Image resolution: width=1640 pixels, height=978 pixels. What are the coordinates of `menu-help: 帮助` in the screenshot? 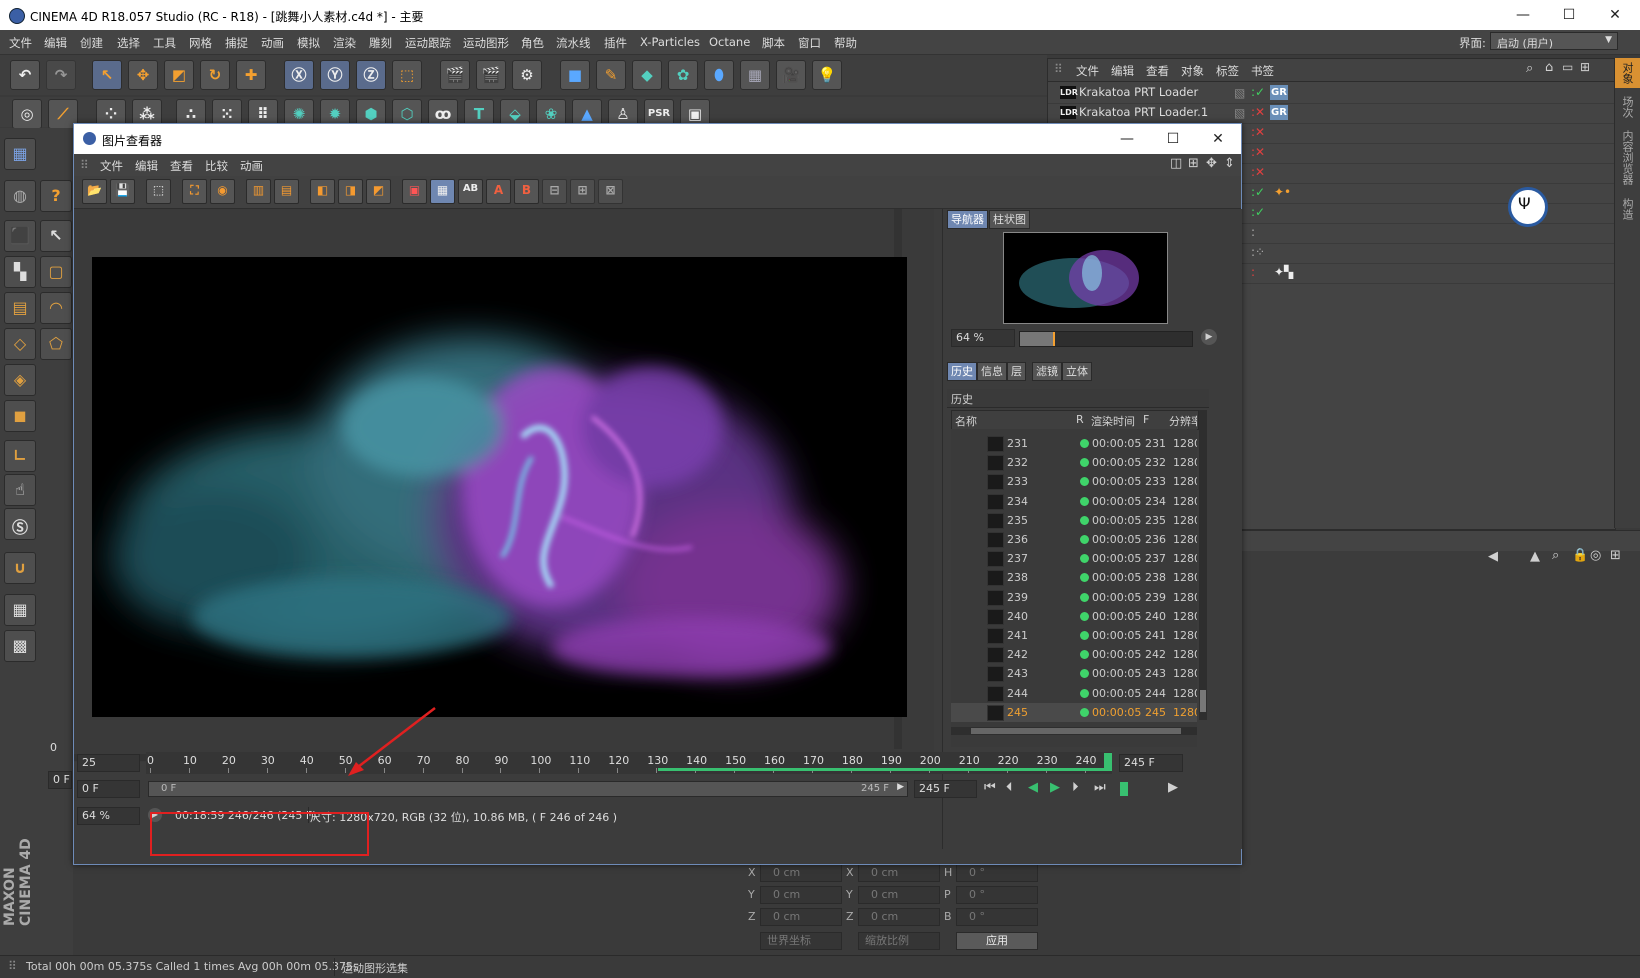 It's located at (845, 43).